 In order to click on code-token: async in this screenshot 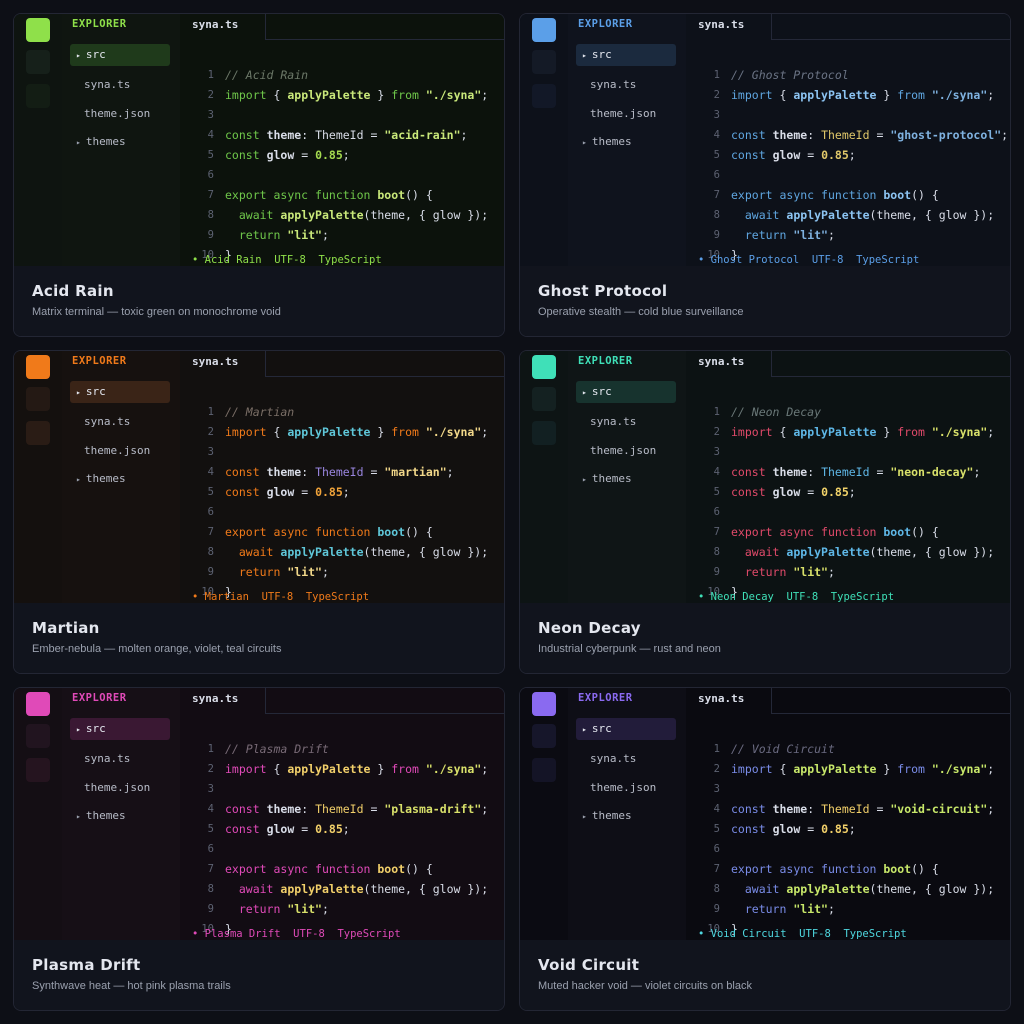, I will do `click(797, 195)`.